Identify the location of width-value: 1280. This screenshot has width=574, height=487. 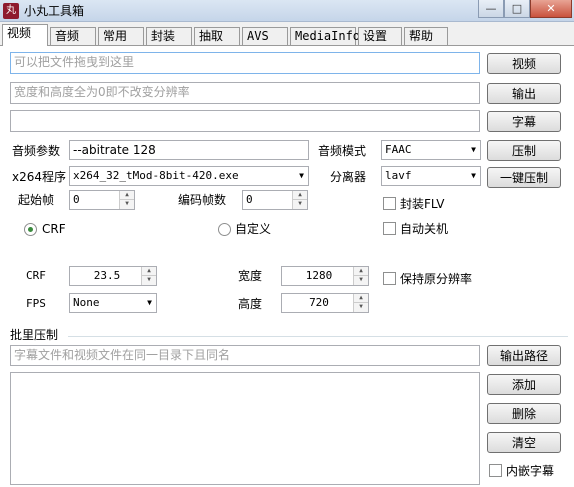
(319, 275).